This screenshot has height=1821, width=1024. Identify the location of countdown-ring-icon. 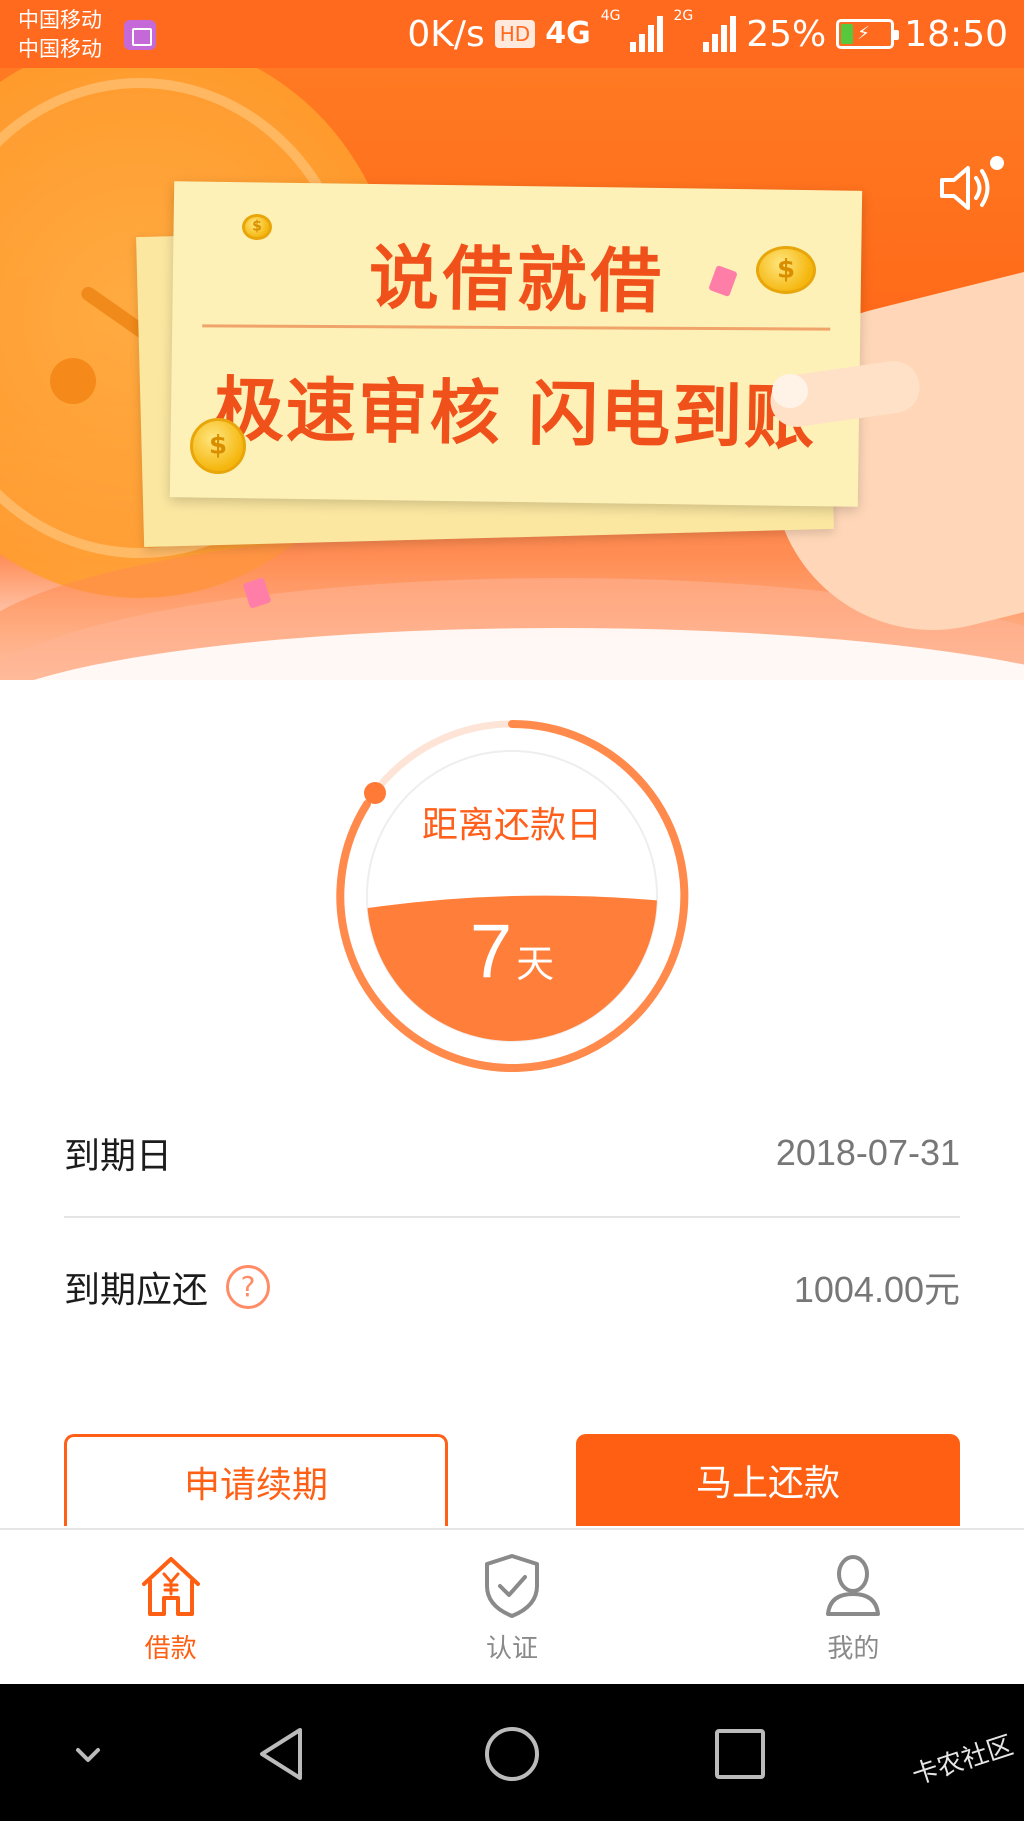
(512, 896).